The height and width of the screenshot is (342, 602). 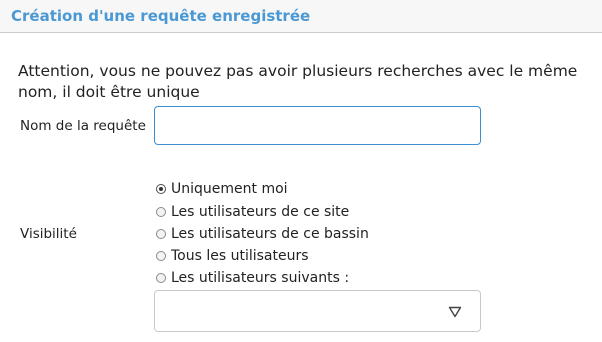 I want to click on visibility-option-all-users: Tous les utilisateurs, so click(x=232, y=256).